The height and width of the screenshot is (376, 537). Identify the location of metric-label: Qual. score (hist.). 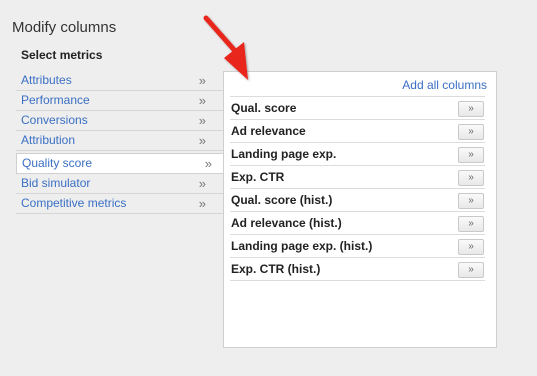
(282, 200).